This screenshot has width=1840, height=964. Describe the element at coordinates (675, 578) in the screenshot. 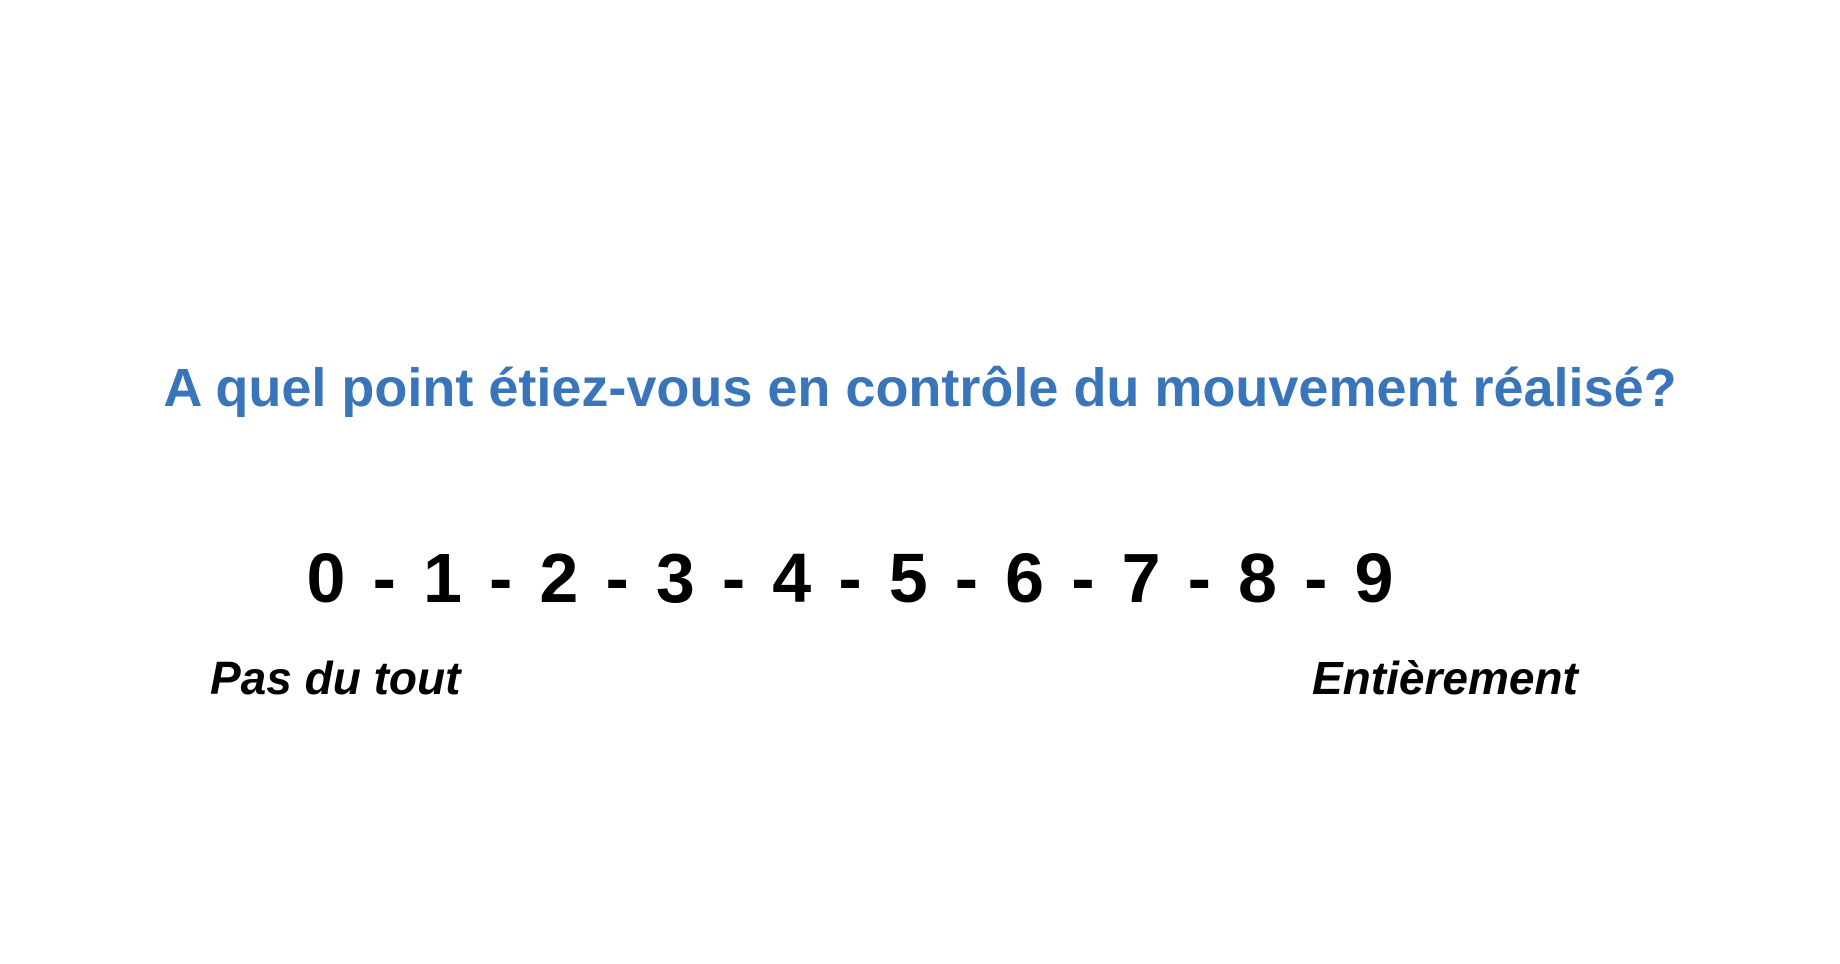

I see `scale-value-3: 3` at that location.